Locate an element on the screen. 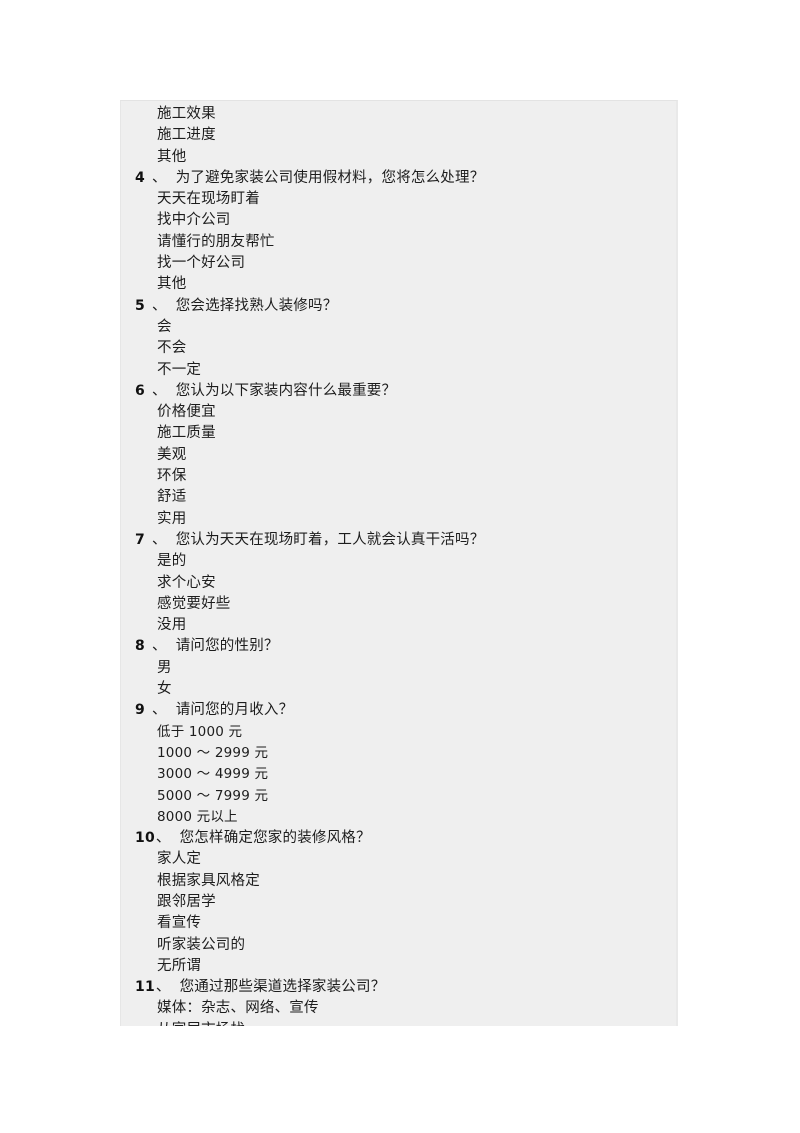 The height and width of the screenshot is (1133, 800). option-item: 天天在现场盯着 is located at coordinates (208, 199).